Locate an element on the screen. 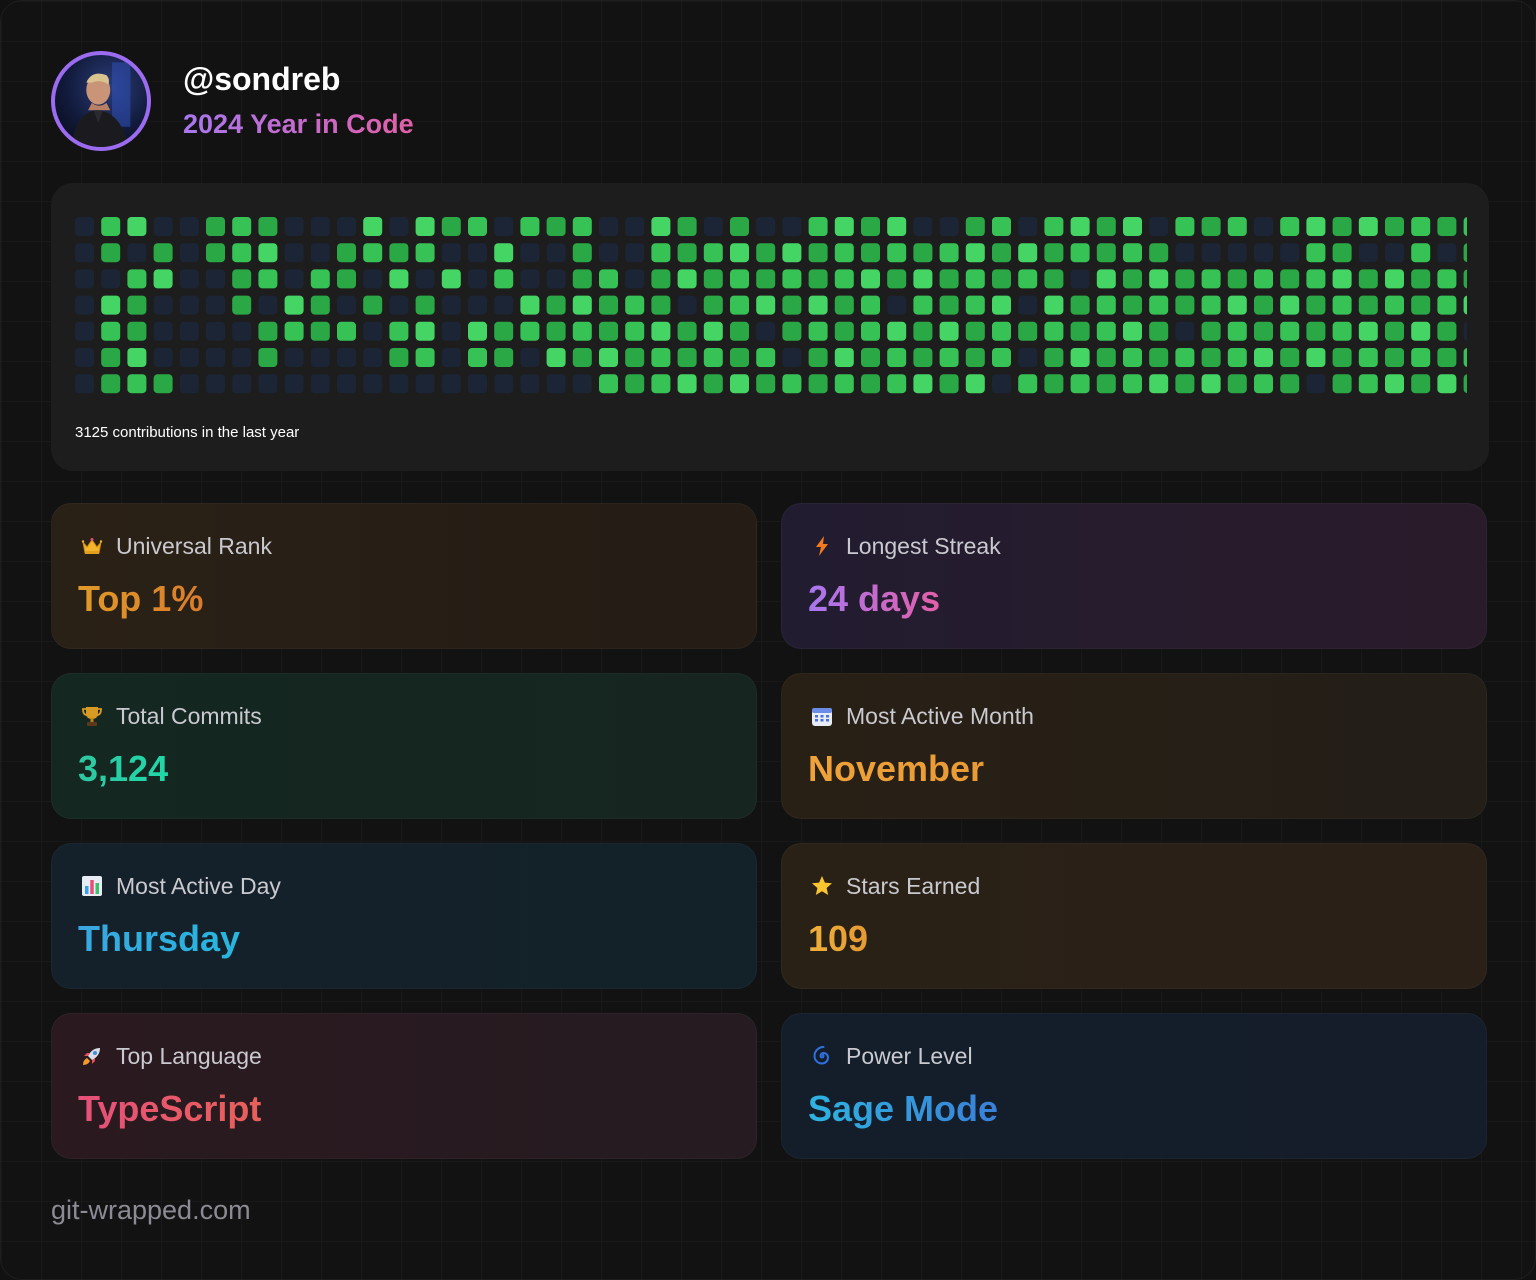  contribution-graph is located at coordinates (771, 307).